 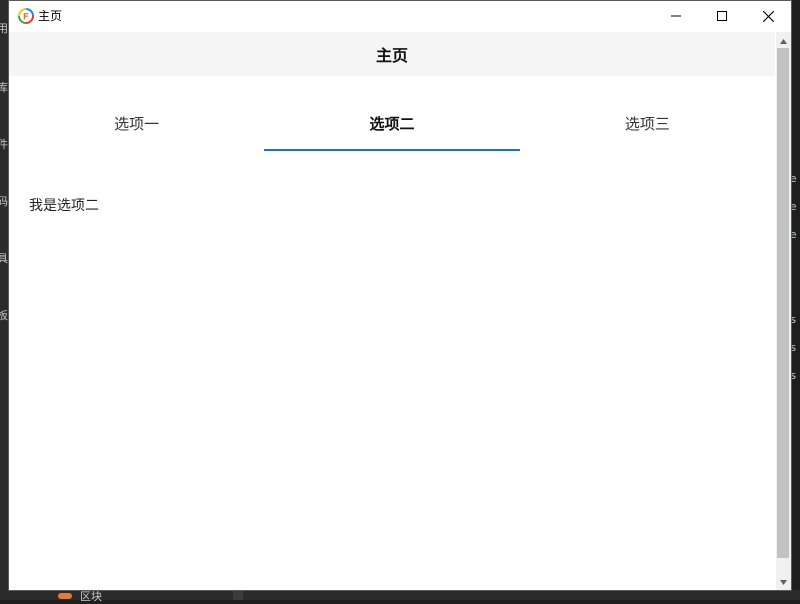 I want to click on maximize-icon, so click(x=722, y=16).